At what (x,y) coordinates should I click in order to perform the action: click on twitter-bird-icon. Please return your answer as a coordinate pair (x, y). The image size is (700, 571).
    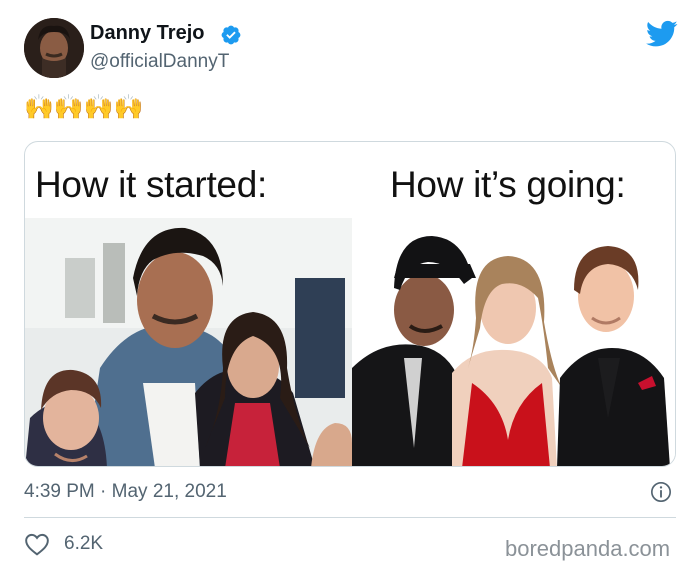
    Looking at the image, I should click on (662, 34).